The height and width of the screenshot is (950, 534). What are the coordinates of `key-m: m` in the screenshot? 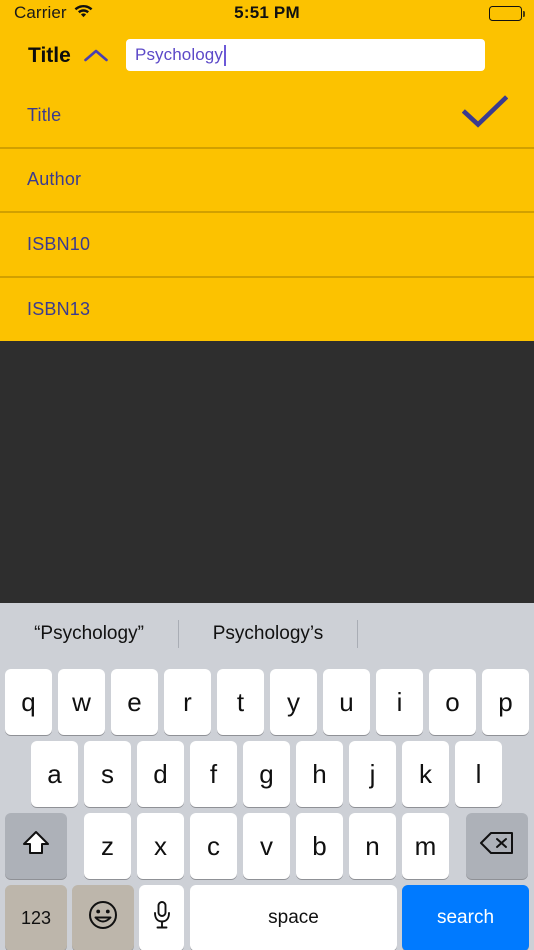 It's located at (425, 846).